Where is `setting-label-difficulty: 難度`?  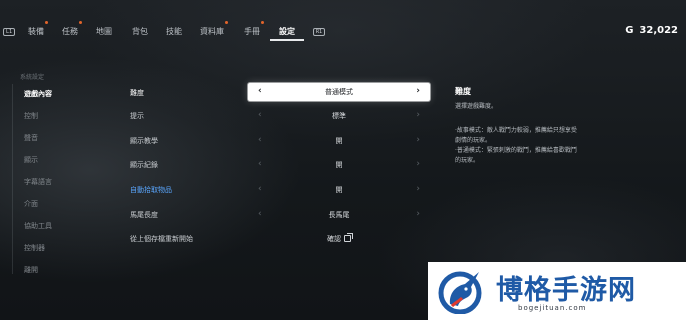
setting-label-difficulty: 難度 is located at coordinates (137, 93).